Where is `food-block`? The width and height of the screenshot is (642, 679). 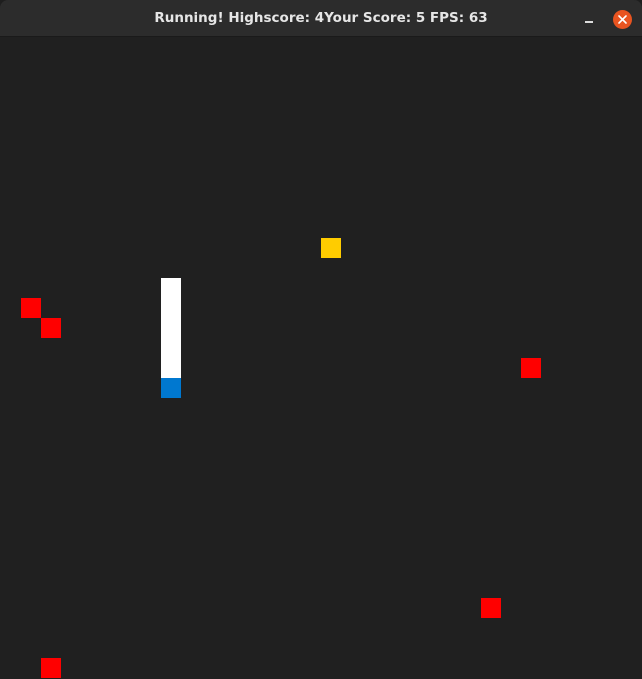
food-block is located at coordinates (331, 248).